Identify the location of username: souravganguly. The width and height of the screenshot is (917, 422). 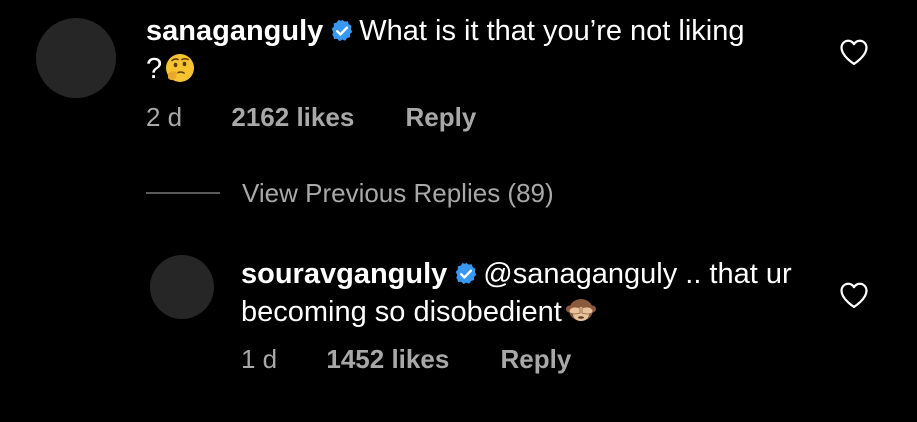
(344, 274).